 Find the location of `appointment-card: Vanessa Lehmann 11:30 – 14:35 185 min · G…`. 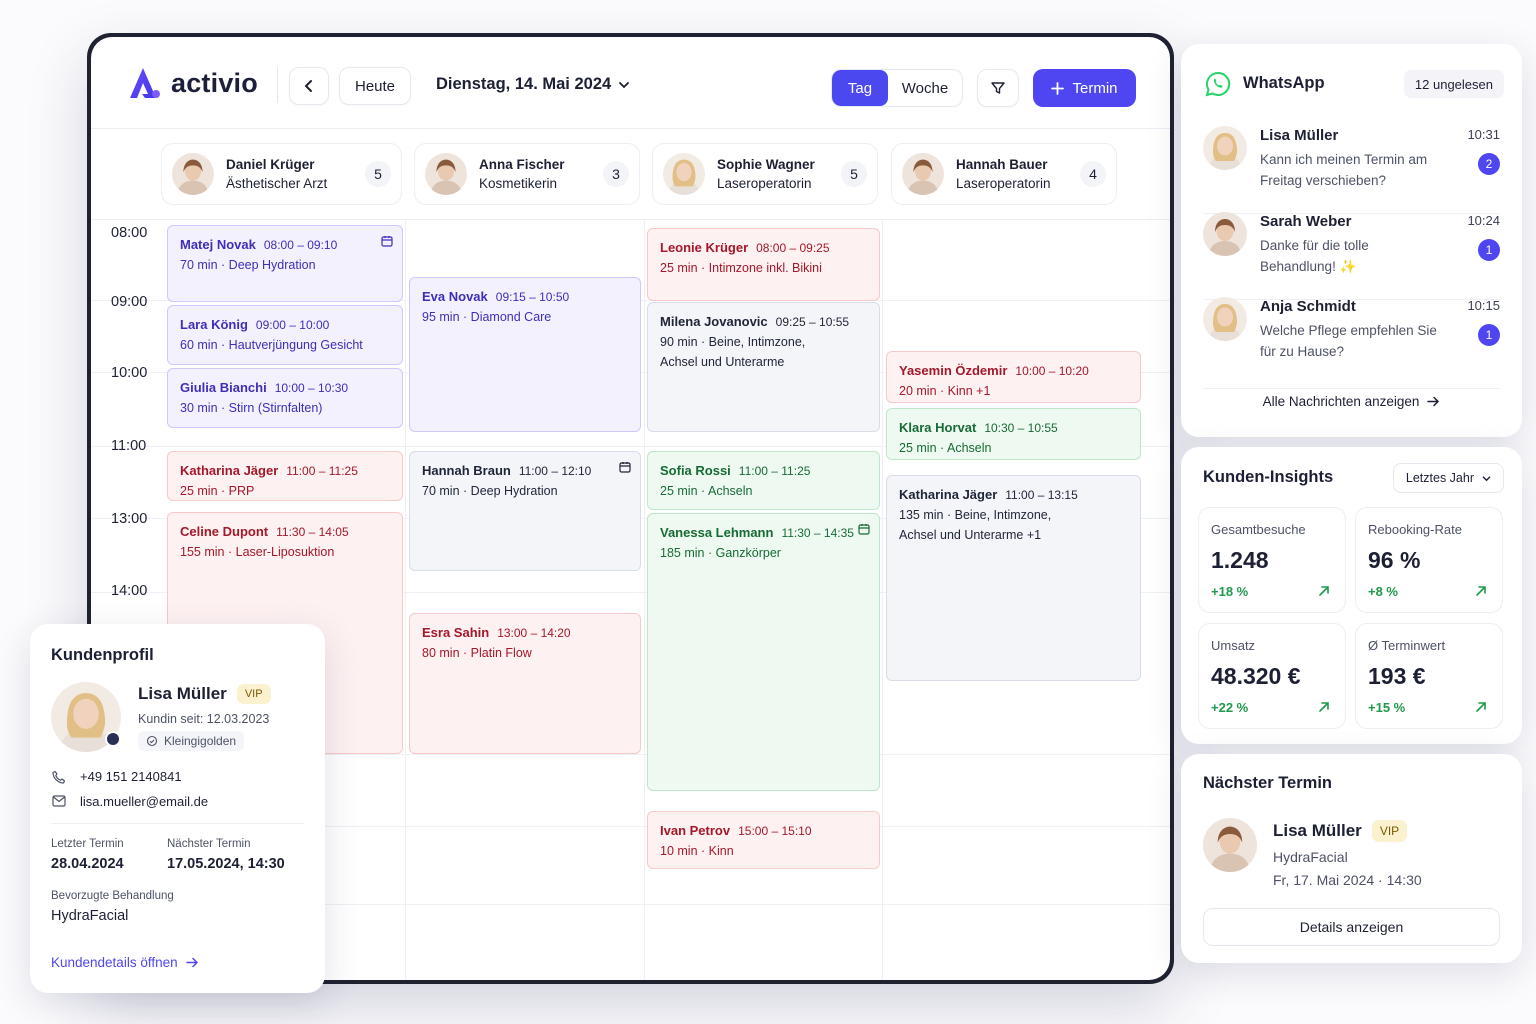

appointment-card: Vanessa Lehmann 11:30 – 14:35 185 min · G… is located at coordinates (763, 652).